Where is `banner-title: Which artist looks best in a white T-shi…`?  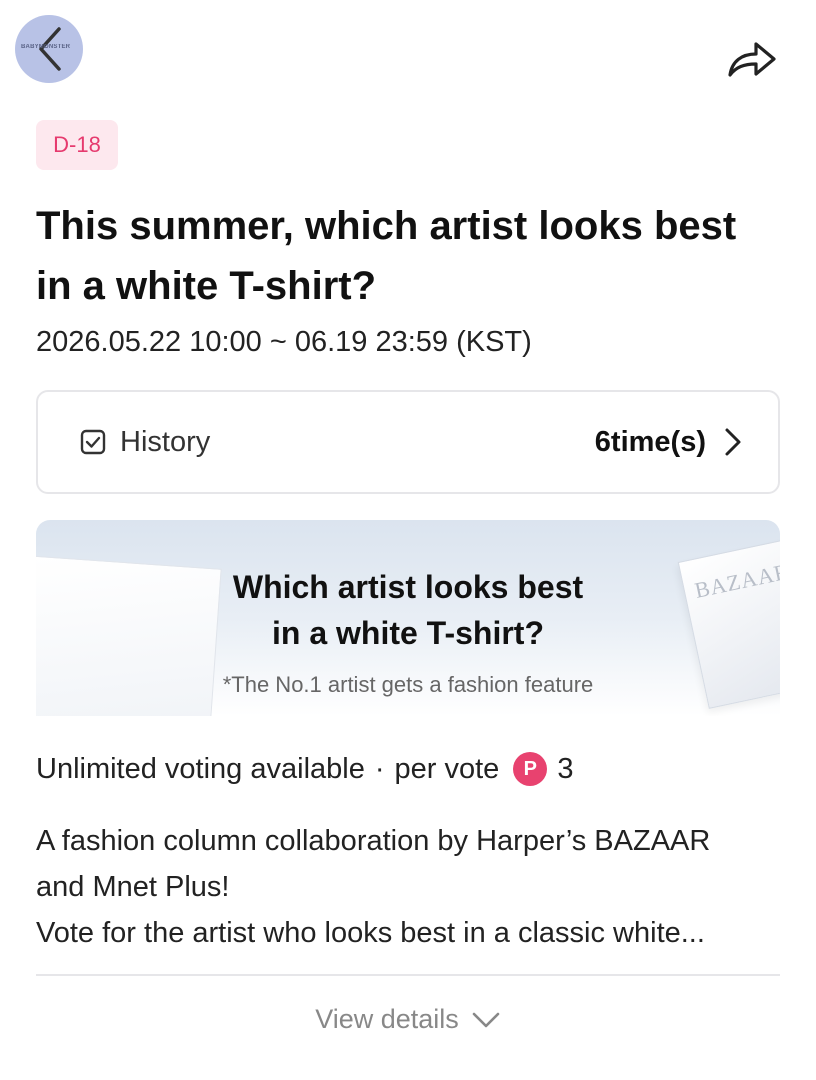
banner-title: Which artist looks best in a white T-shi… is located at coordinates (408, 610).